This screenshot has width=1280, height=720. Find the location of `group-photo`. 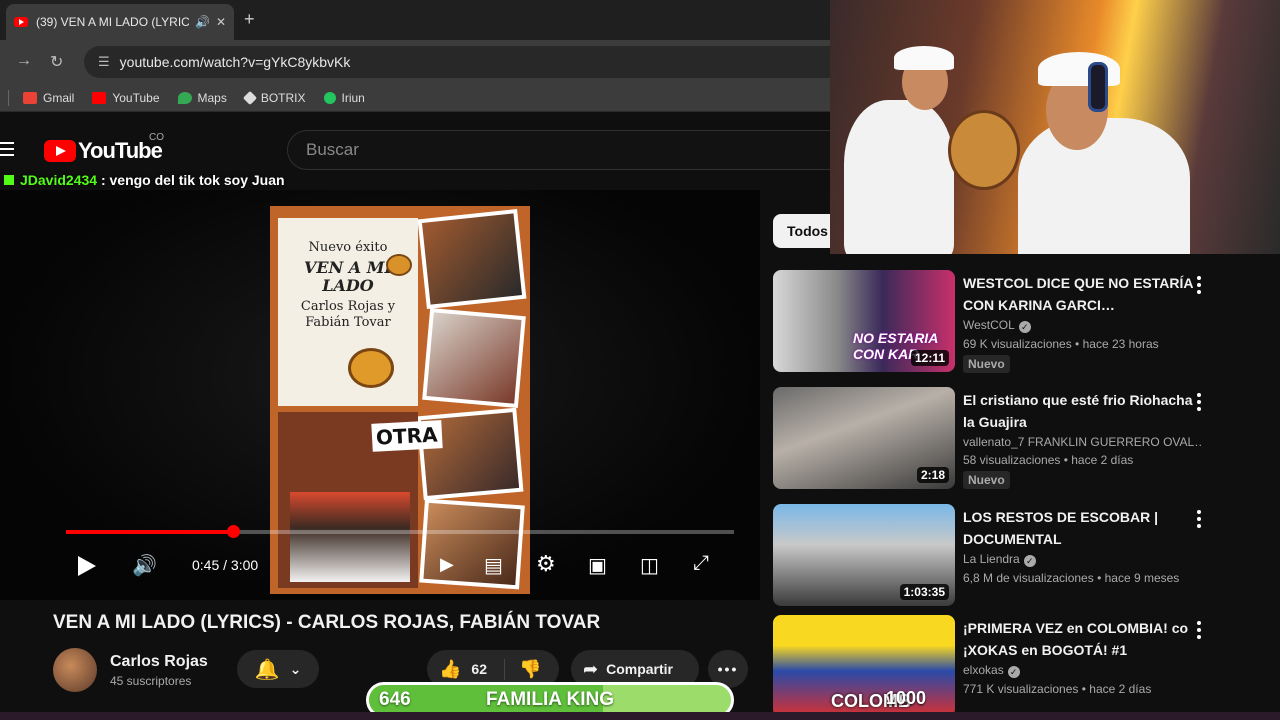

group-photo is located at coordinates (350, 537).